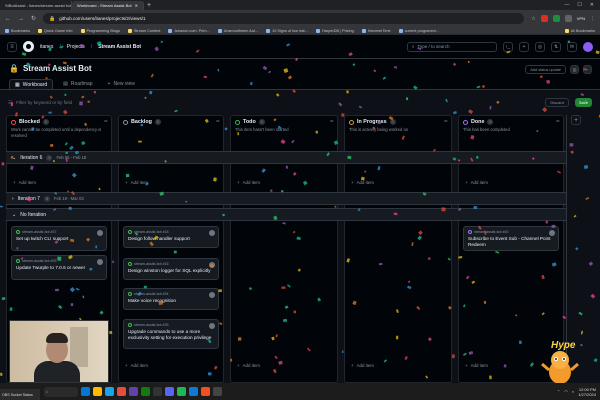 This screenshot has height=400, width=600. I want to click on clock: 12:00 PM 1/27/2024, so click(587, 392).